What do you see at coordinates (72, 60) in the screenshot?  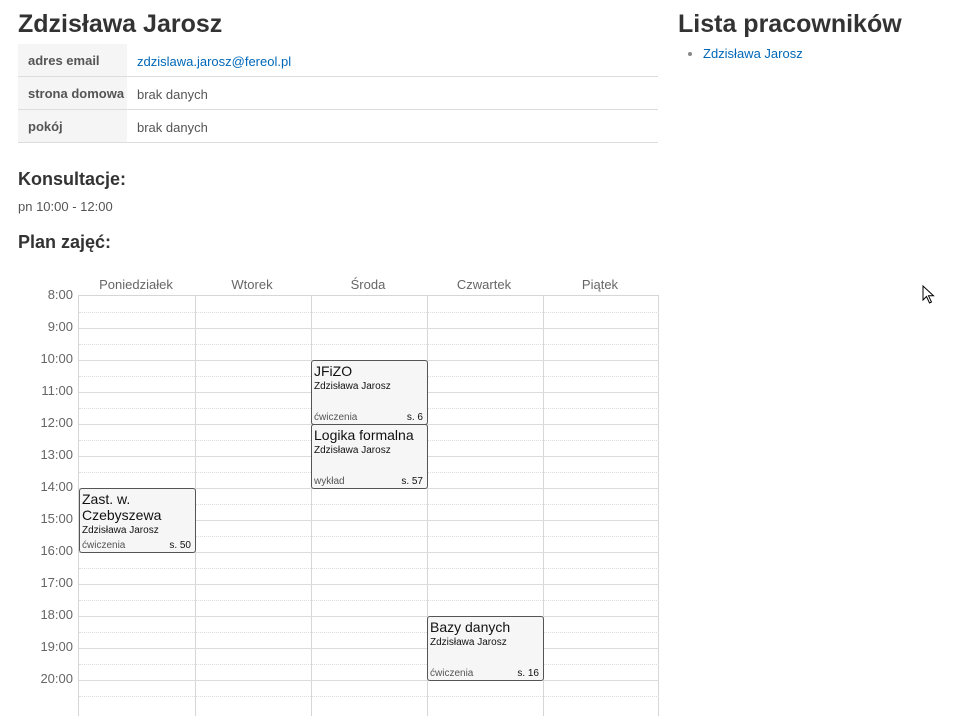 I see `info-label-email: adres email` at bounding box center [72, 60].